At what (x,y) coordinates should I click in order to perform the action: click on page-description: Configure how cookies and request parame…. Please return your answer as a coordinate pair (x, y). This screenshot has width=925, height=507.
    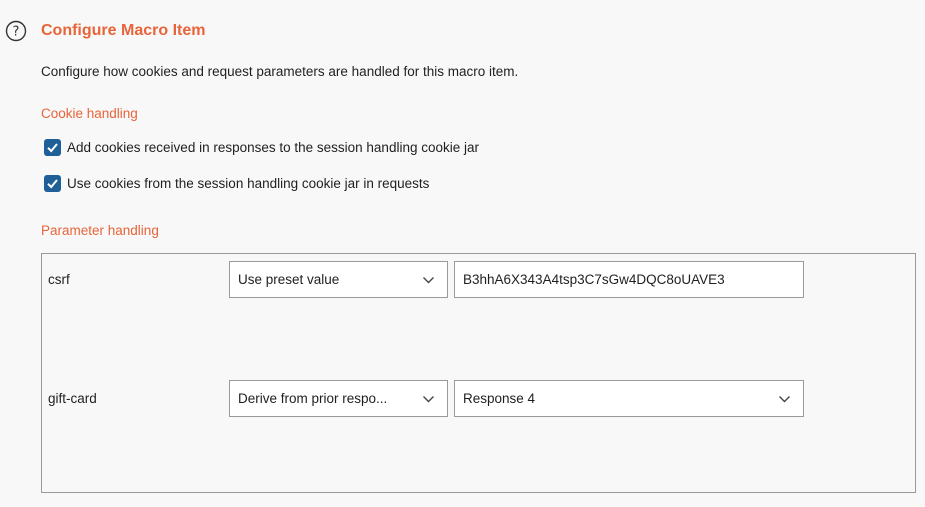
    Looking at the image, I should click on (280, 71).